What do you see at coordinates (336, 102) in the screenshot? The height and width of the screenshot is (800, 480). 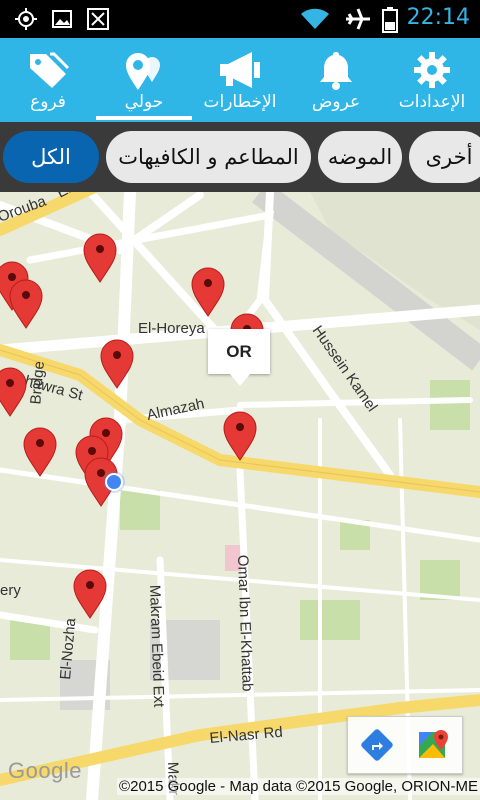 I see `nav-offers-label: عروض` at bounding box center [336, 102].